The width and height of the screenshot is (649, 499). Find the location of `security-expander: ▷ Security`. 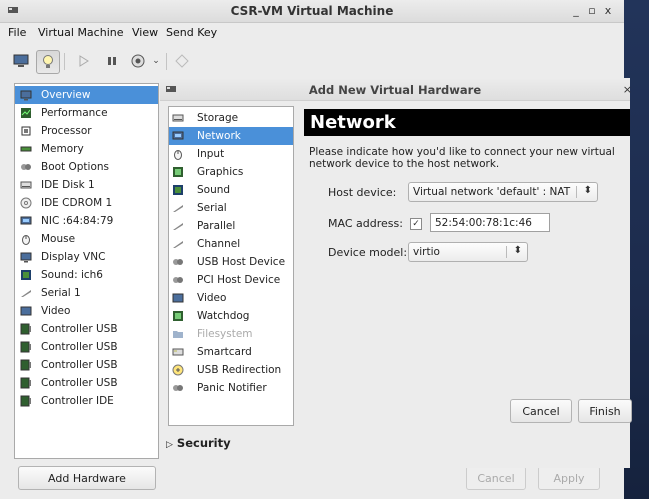

security-expander: ▷ Security is located at coordinates (198, 443).